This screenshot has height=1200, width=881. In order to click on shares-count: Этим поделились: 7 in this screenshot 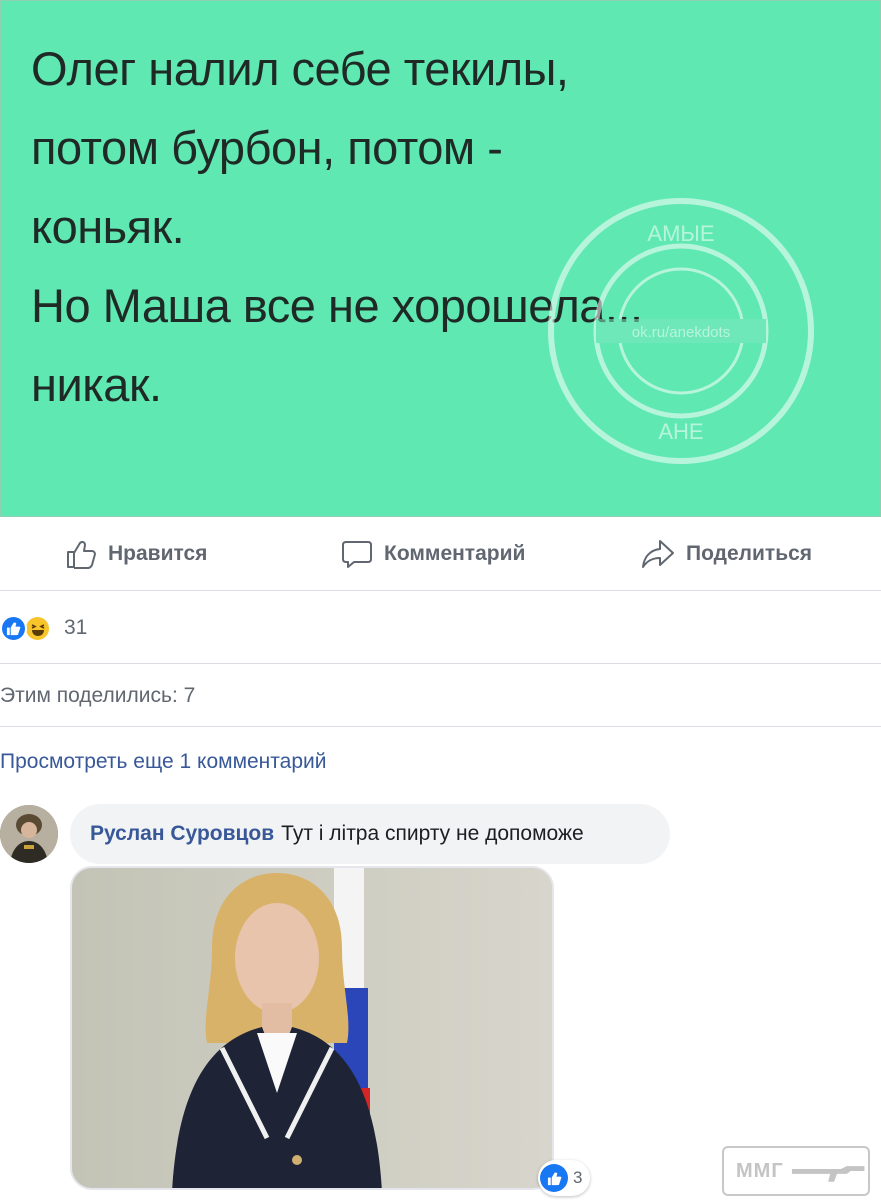, I will do `click(440, 696)`.